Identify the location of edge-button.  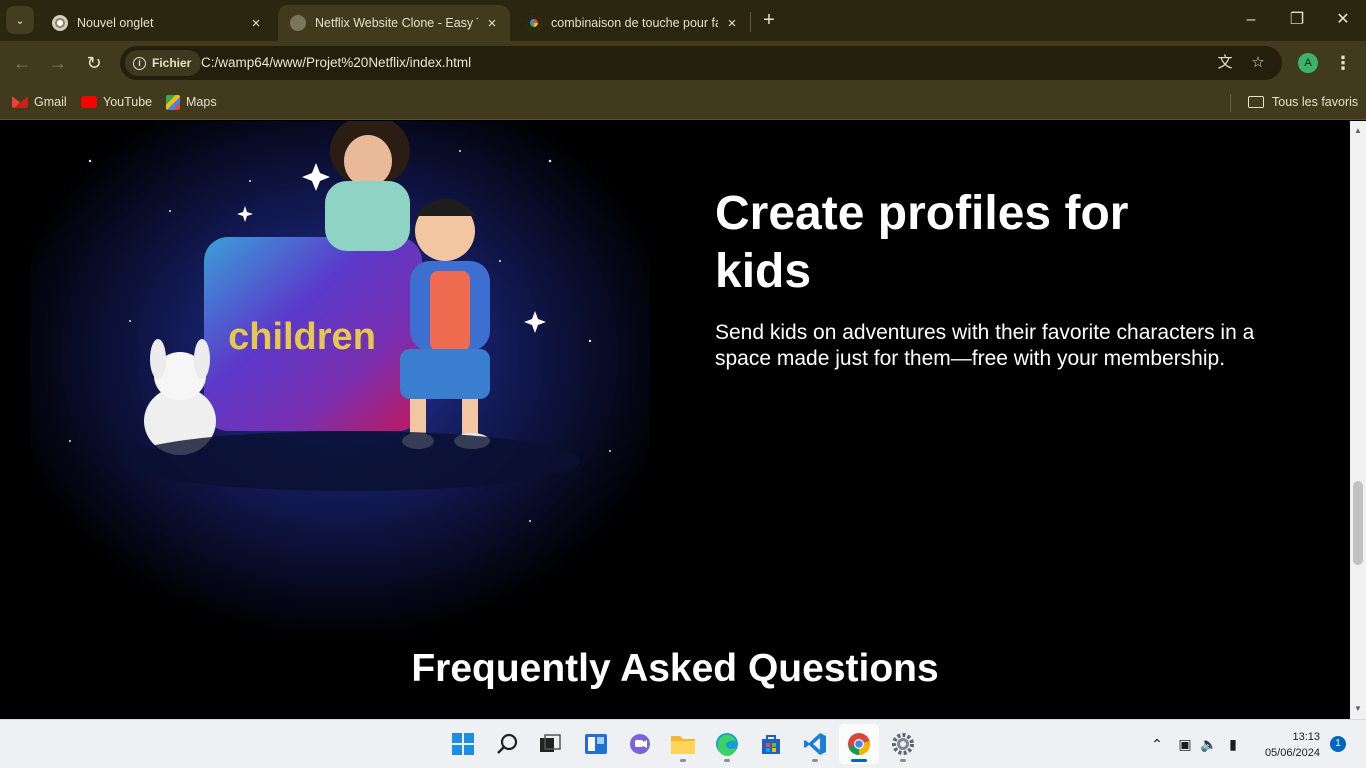
(727, 744).